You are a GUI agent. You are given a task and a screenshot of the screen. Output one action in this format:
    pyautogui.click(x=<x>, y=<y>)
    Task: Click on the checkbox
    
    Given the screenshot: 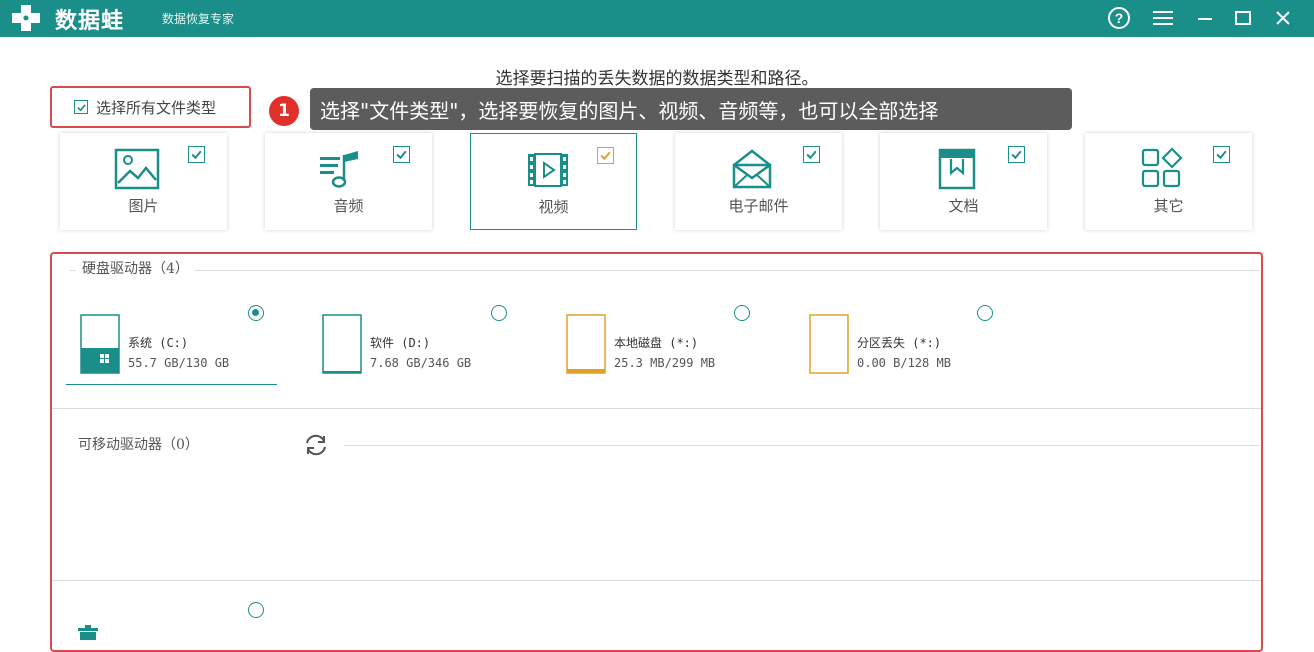 What is the action you would take?
    pyautogui.click(x=81, y=107)
    